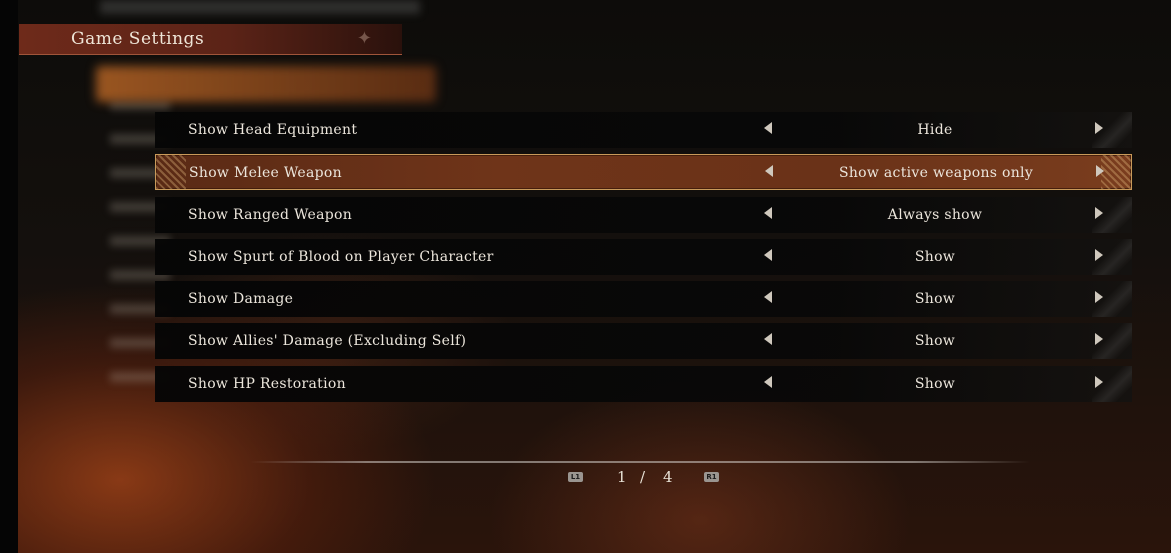 The image size is (1171, 553). Describe the element at coordinates (643, 383) in the screenshot. I see `setting-row-hp-restoration: Show HP Restoration Show` at that location.